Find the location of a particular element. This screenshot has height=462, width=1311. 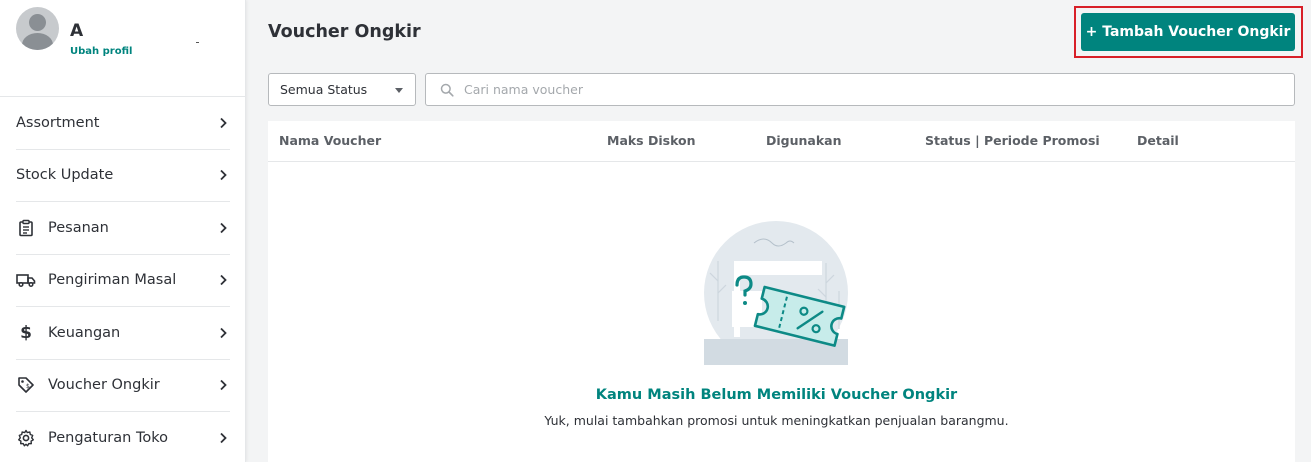

column-header-nama-voucher: Nama Voucher is located at coordinates (330, 140).